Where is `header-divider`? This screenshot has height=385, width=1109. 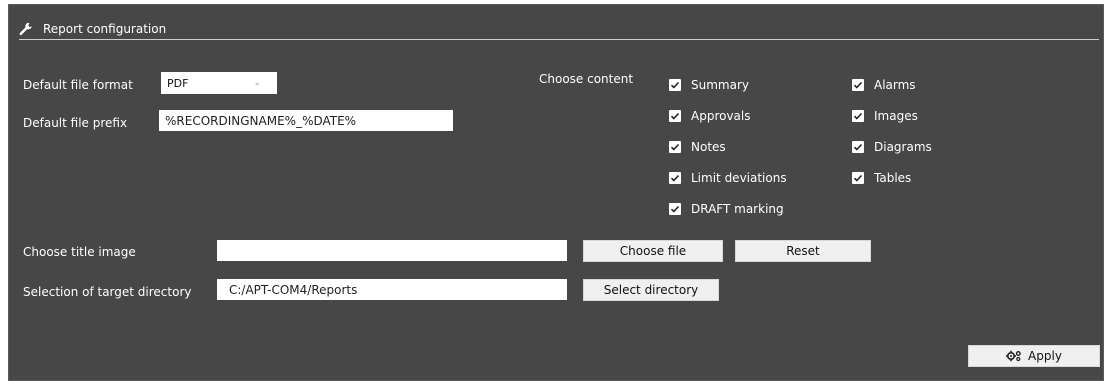
header-divider is located at coordinates (559, 39).